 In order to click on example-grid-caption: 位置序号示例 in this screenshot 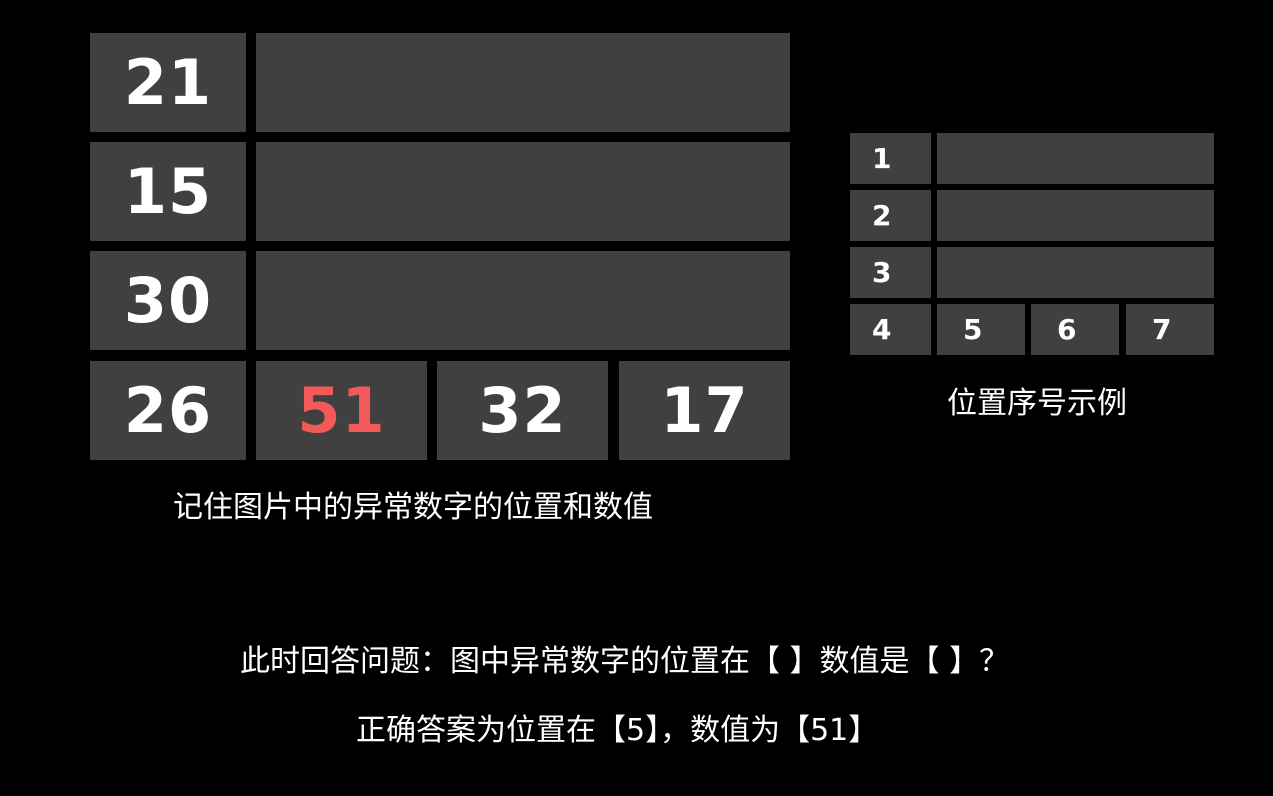, I will do `click(1037, 403)`.